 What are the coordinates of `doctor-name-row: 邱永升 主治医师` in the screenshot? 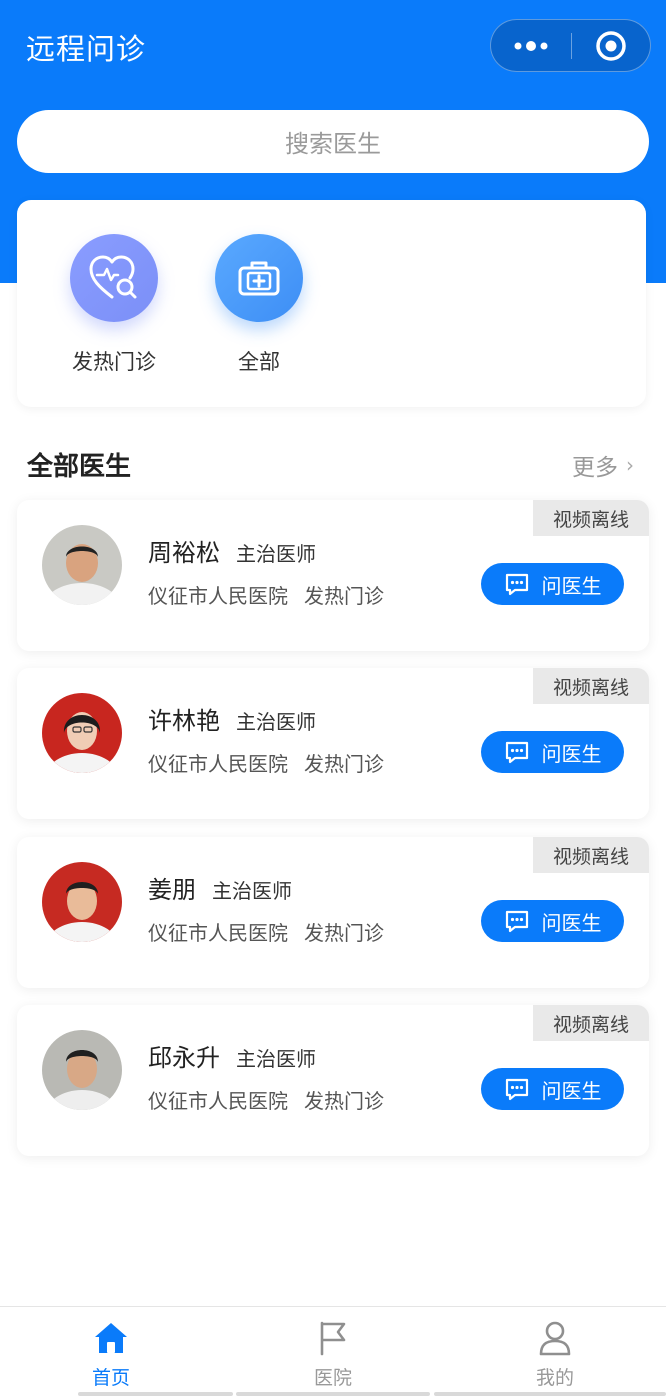 It's located at (232, 1055).